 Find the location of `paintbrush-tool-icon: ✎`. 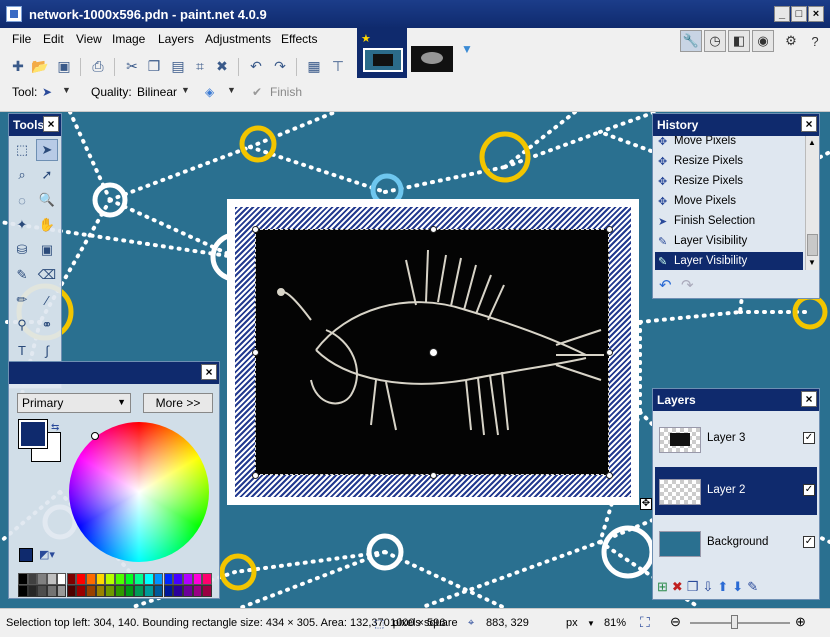

paintbrush-tool-icon: ✎ is located at coordinates (22, 275).